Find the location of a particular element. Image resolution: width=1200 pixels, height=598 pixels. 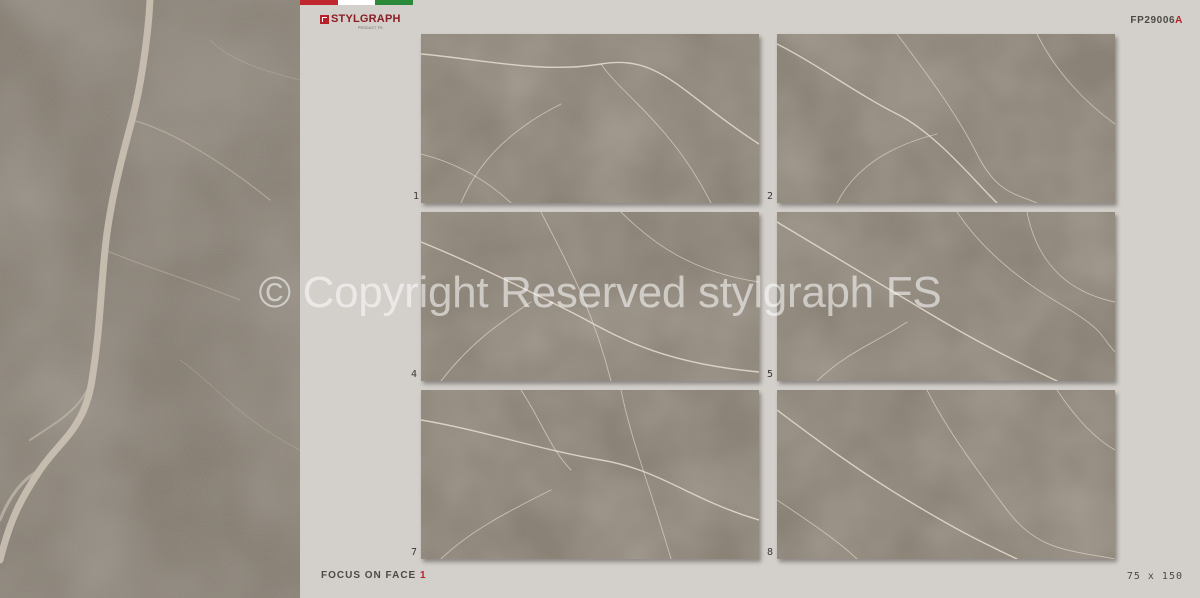

focus-face-number: 1 is located at coordinates (423, 575).